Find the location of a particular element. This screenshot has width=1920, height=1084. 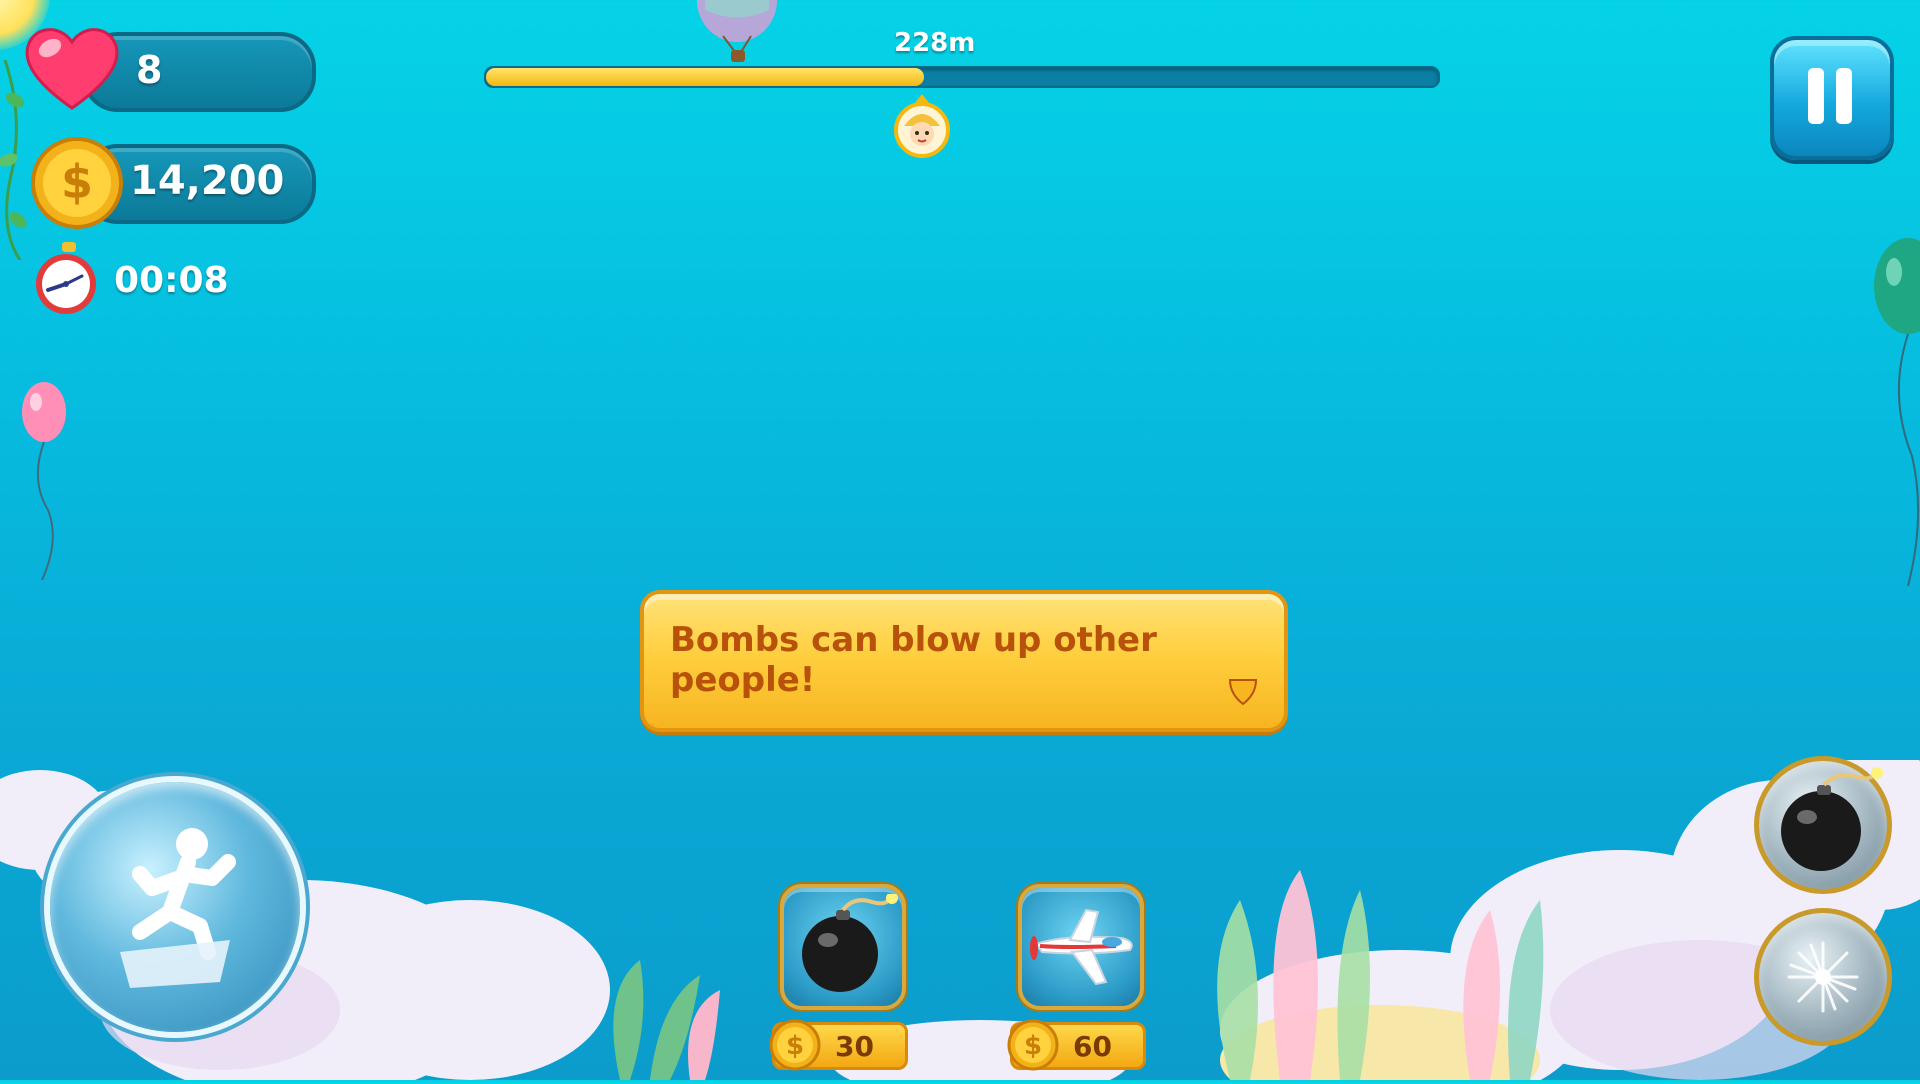

jumping-man-icon is located at coordinates (175, 907).